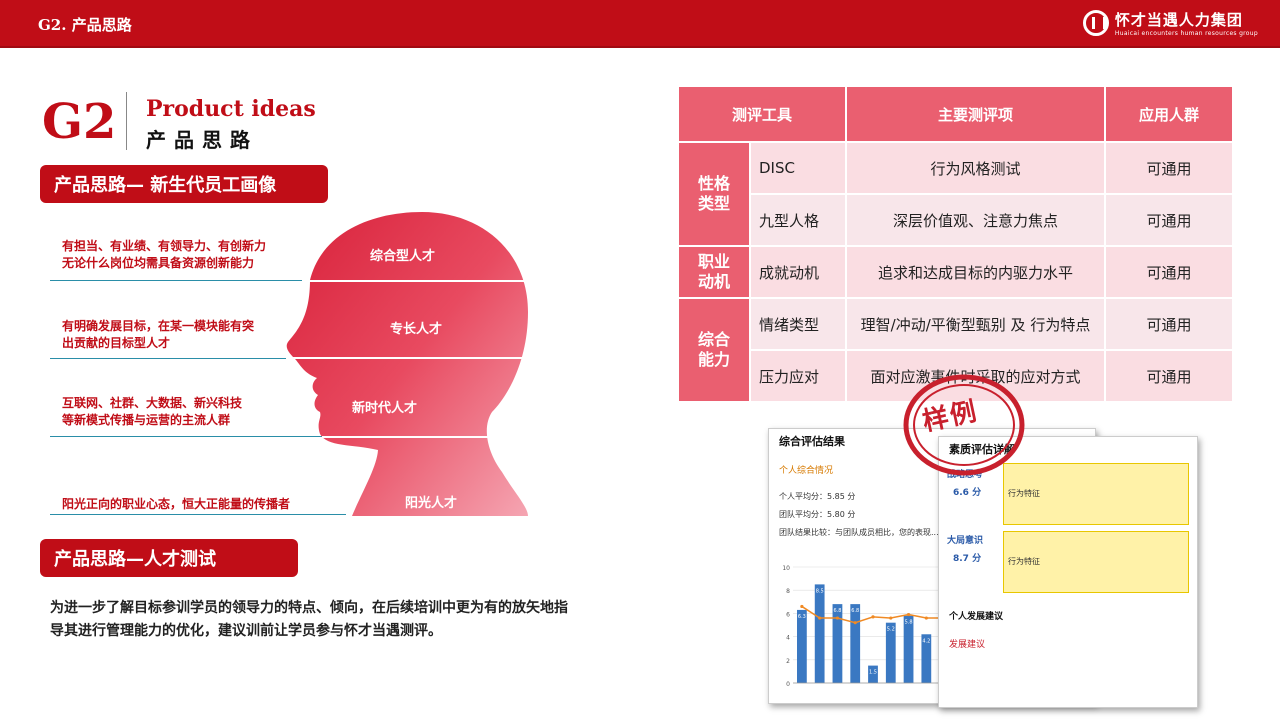 Image resolution: width=1280 pixels, height=720 pixels. Describe the element at coordinates (788, 638) in the screenshot. I see `chart-tick-label: 4` at that location.